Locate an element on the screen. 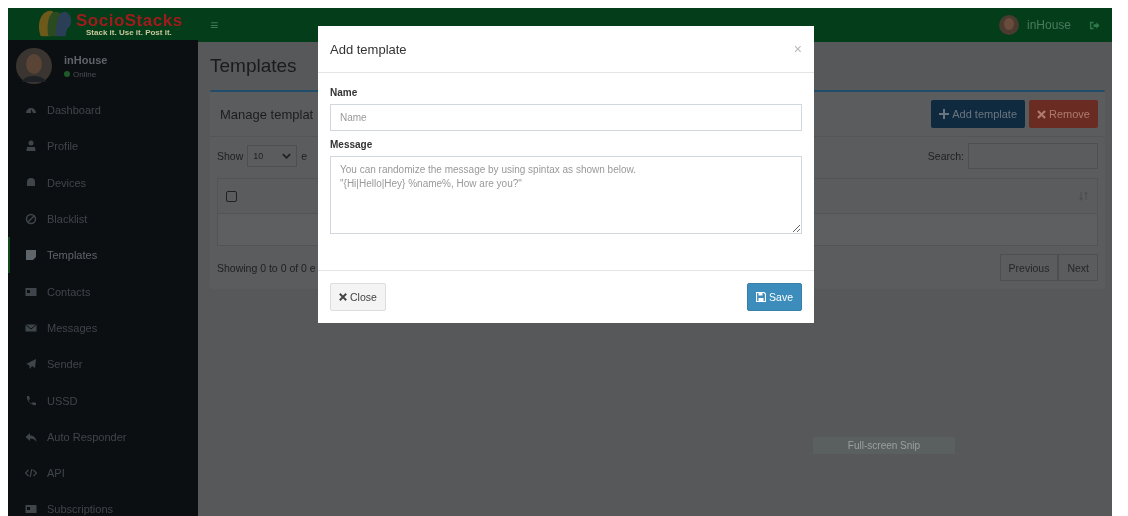 Image resolution: width=1128 pixels, height=516 pixels. sidebar-item: API is located at coordinates (103, 473).